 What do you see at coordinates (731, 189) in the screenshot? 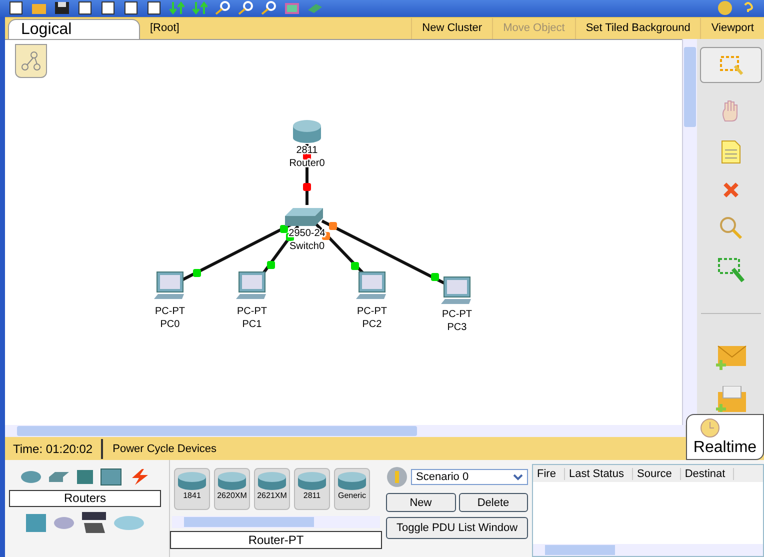
I see `delete-icon` at bounding box center [731, 189].